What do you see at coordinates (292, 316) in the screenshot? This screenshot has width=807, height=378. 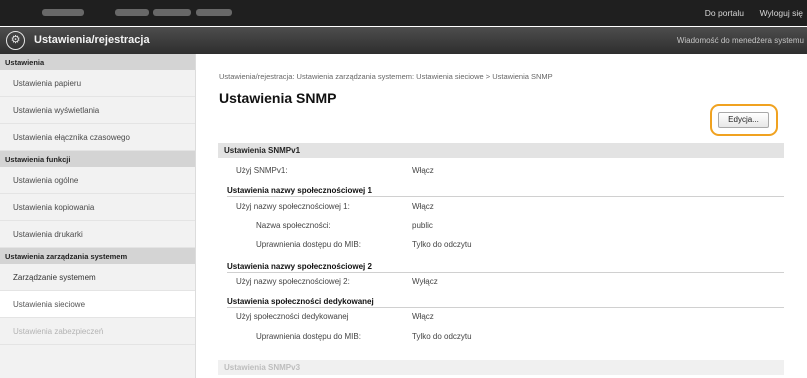 I see `dedicated-use-label: Użyj społeczności dedykowanej` at bounding box center [292, 316].